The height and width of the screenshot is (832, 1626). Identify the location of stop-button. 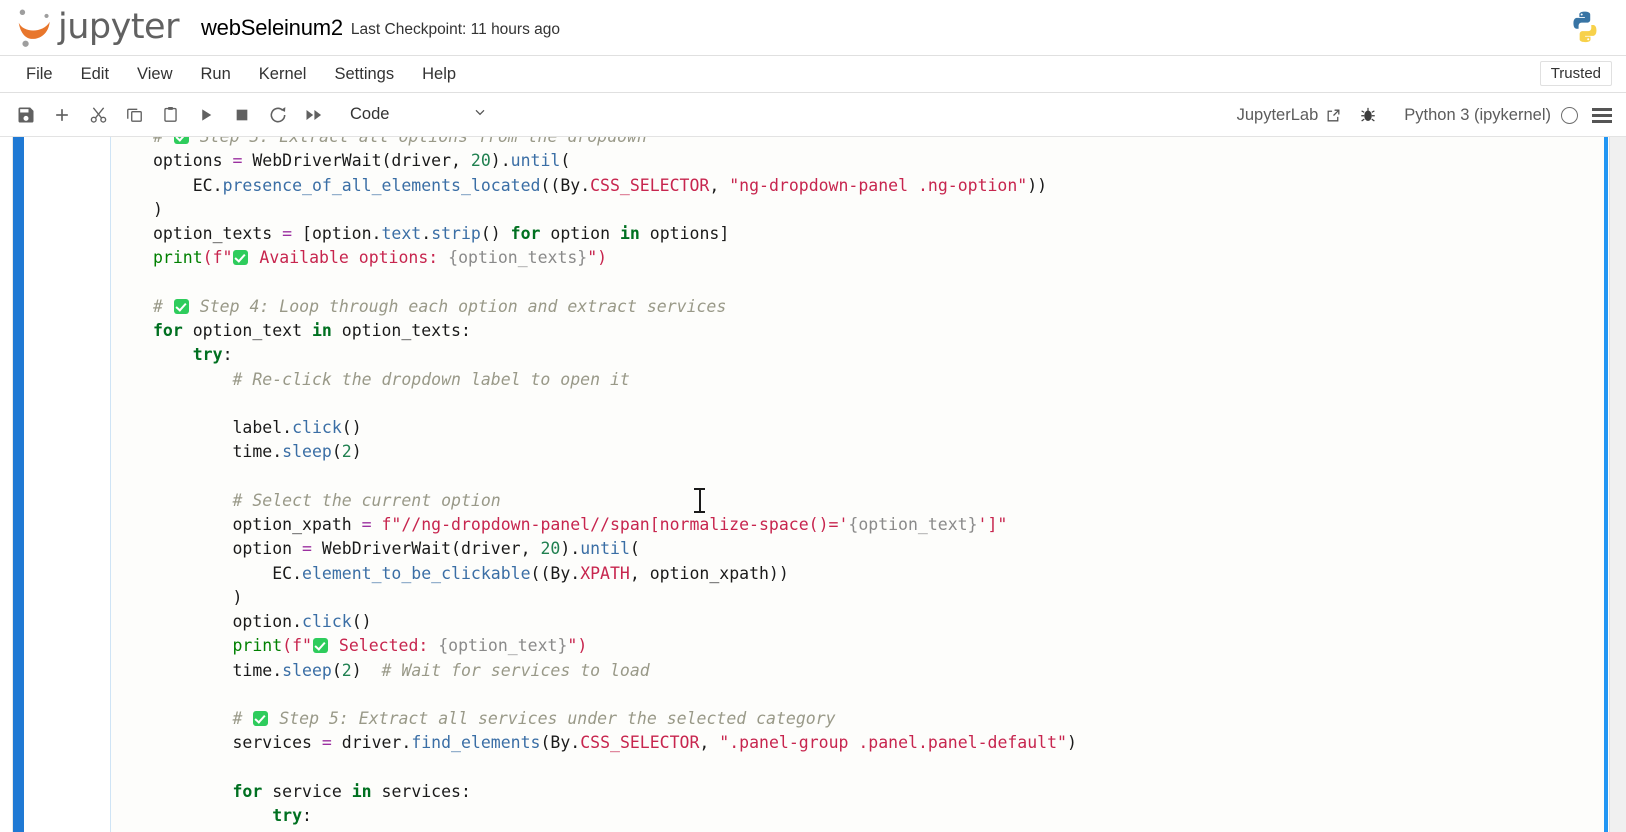
(242, 115).